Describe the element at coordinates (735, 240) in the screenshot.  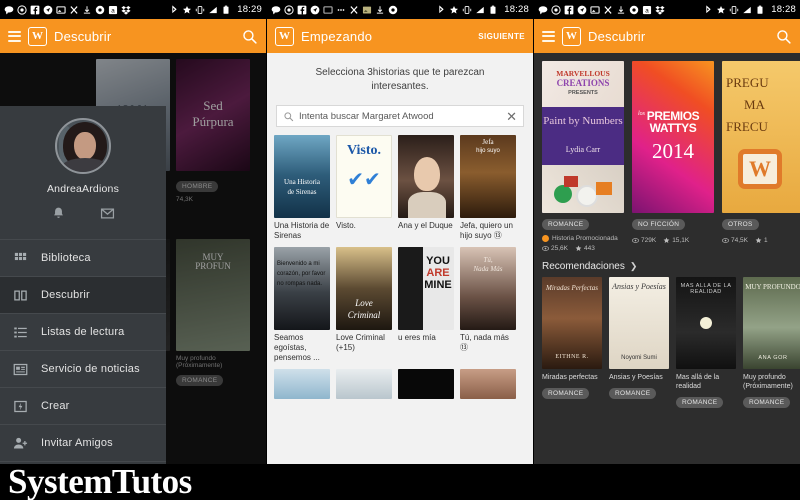
I see `reads-stat: 74,5K` at that location.